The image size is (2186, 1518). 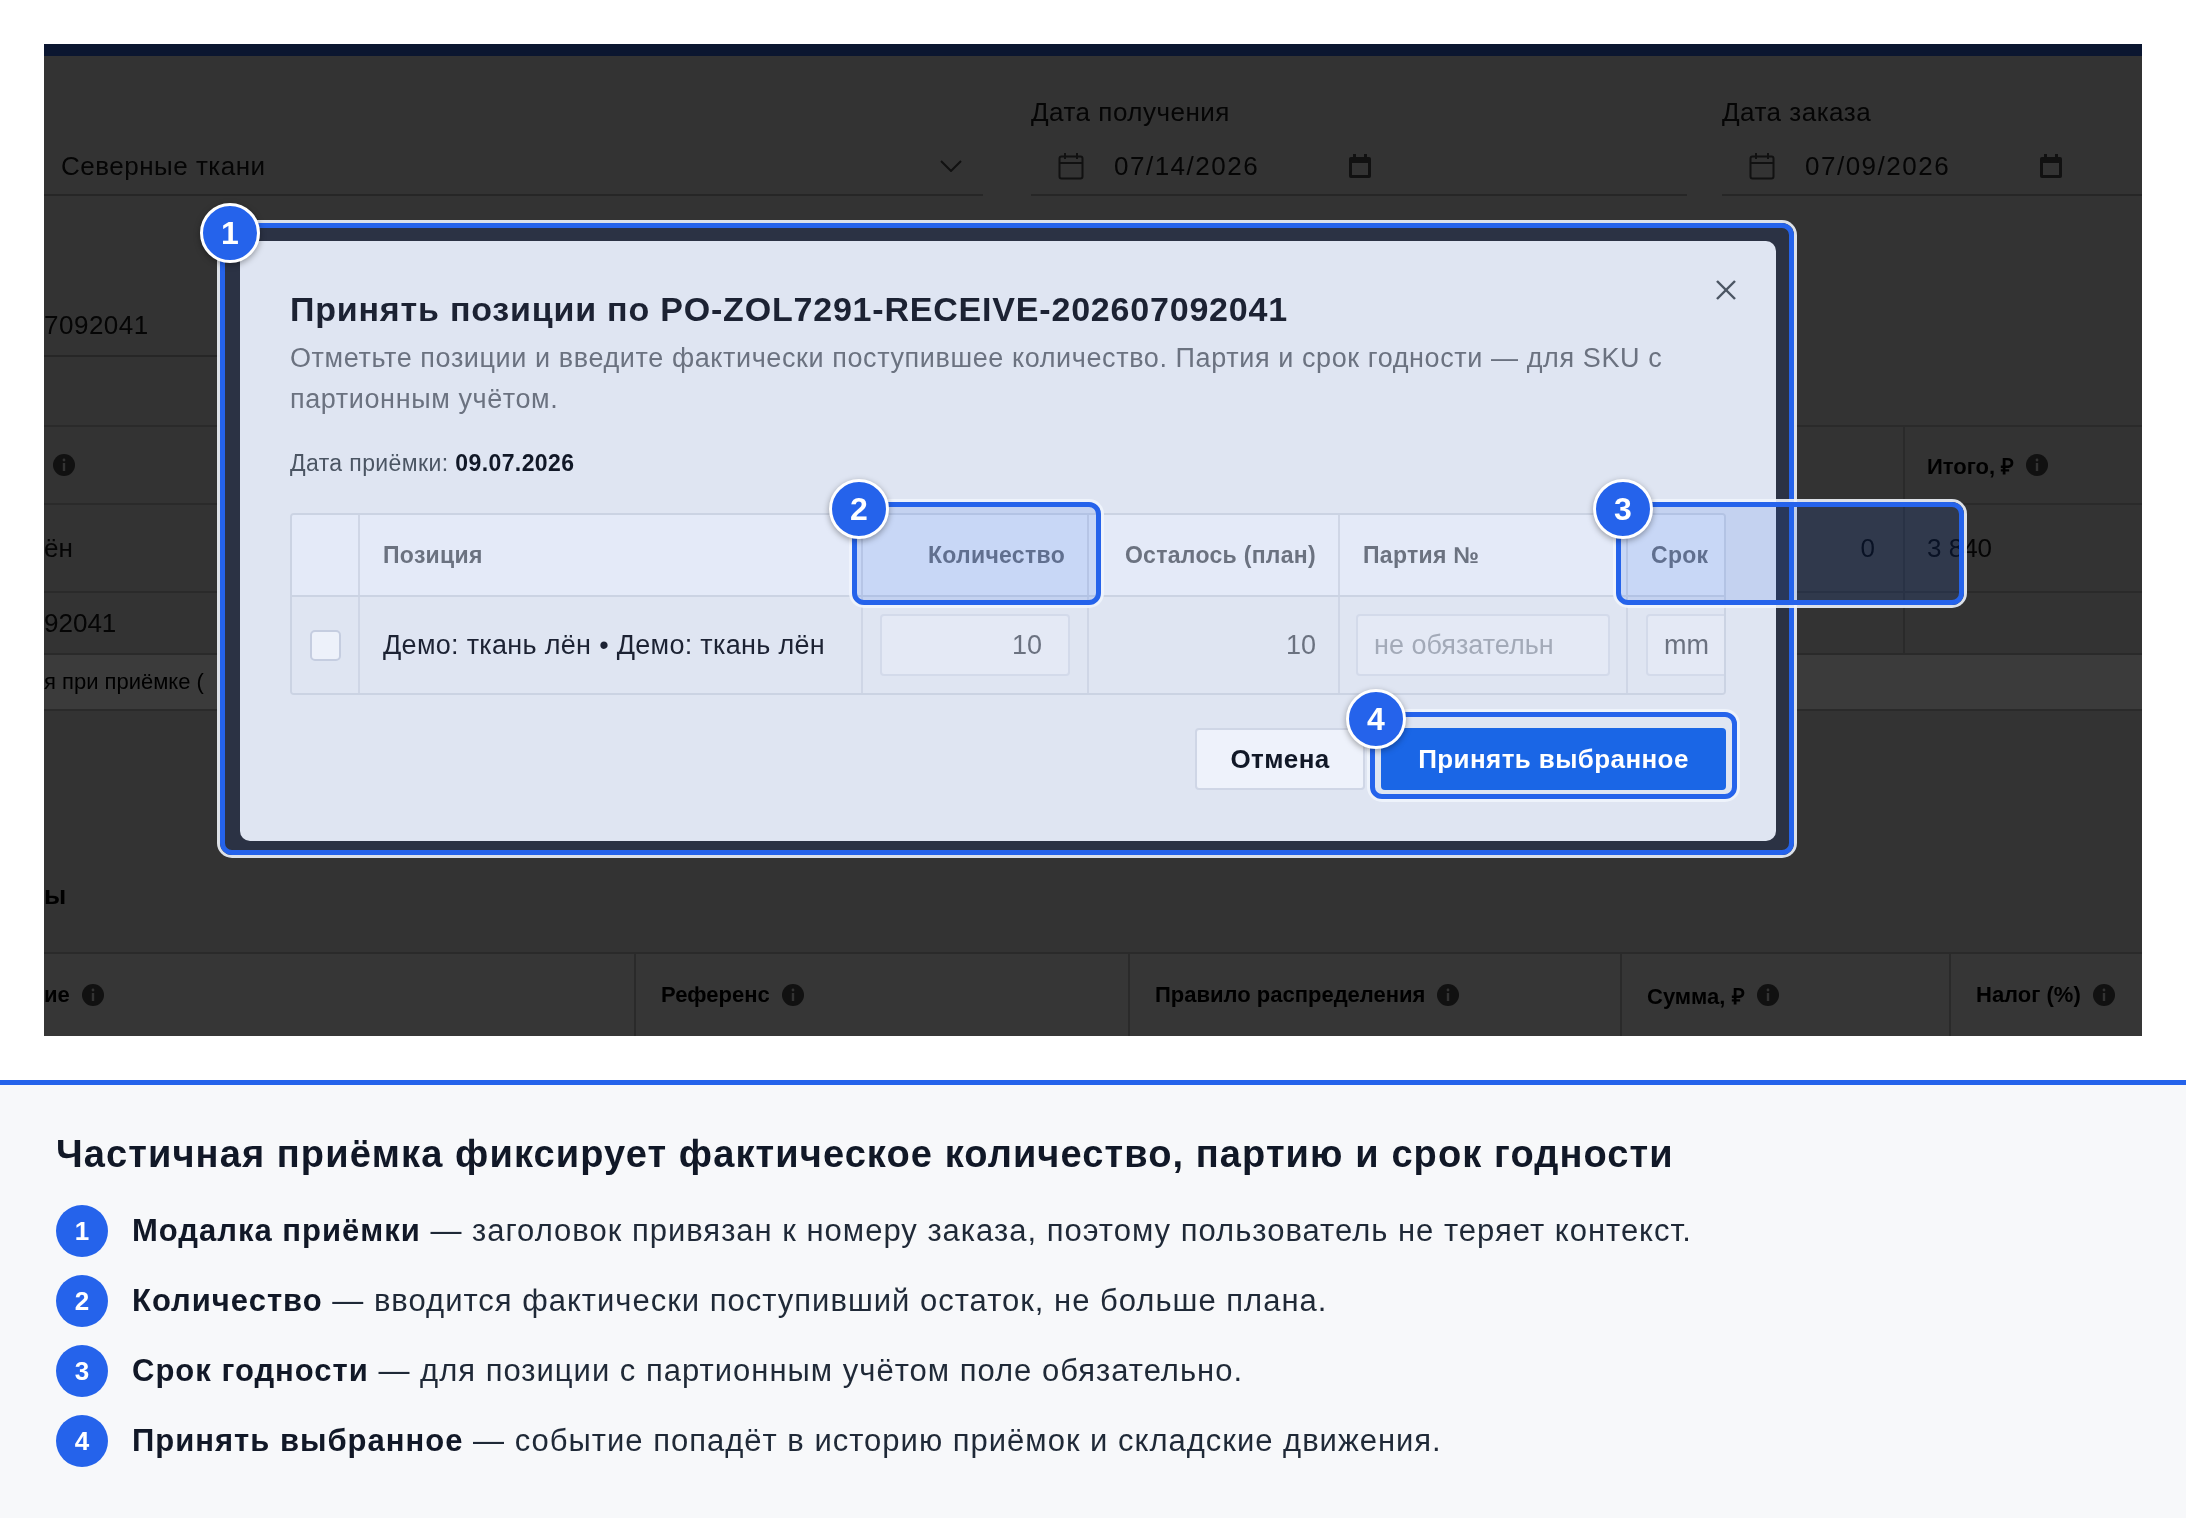 What do you see at coordinates (82, 1231) in the screenshot?
I see `step-number: 1` at bounding box center [82, 1231].